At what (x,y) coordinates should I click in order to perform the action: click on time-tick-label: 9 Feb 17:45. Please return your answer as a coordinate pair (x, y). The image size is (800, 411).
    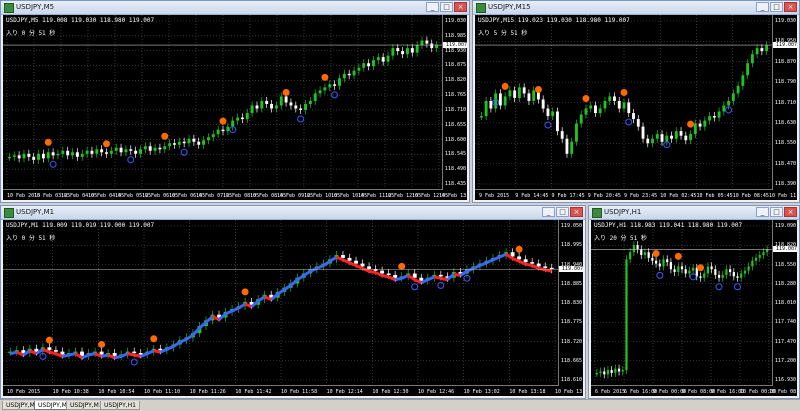
    Looking at the image, I should click on (568, 196).